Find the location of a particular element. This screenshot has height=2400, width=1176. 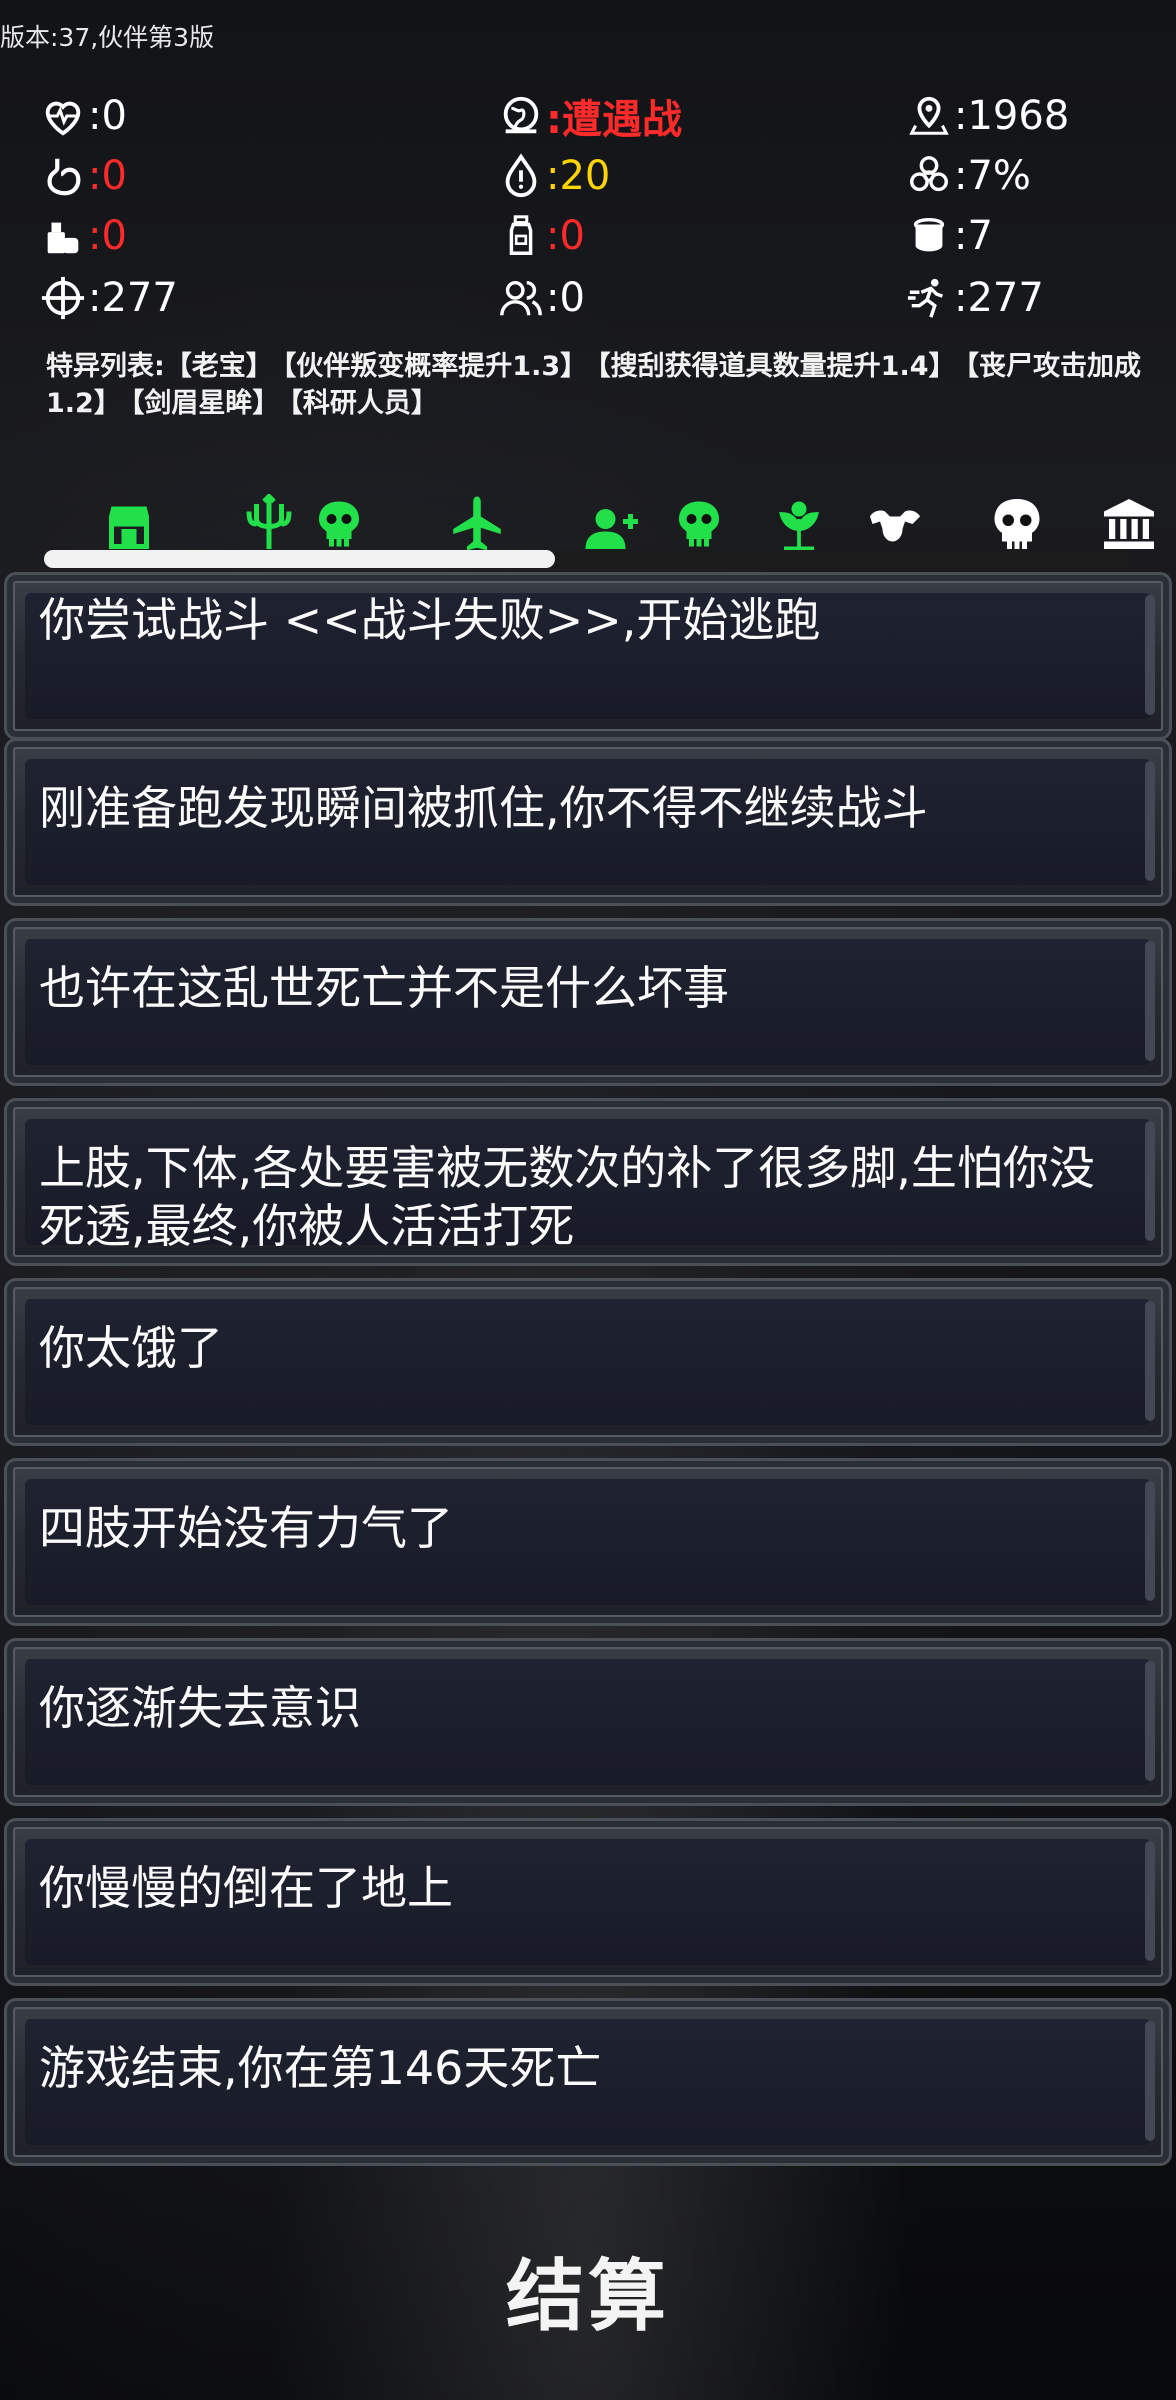

event-value: :遭遇战 is located at coordinates (614, 120).